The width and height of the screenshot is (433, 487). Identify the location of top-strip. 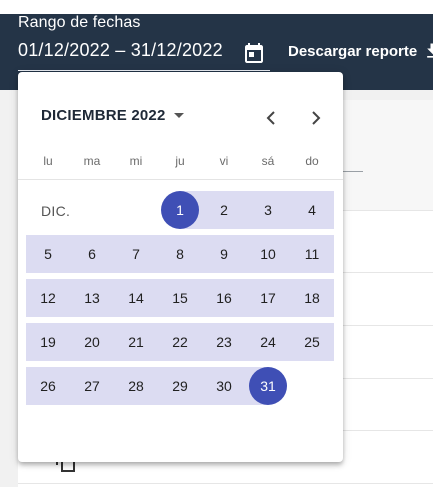
(216, 7).